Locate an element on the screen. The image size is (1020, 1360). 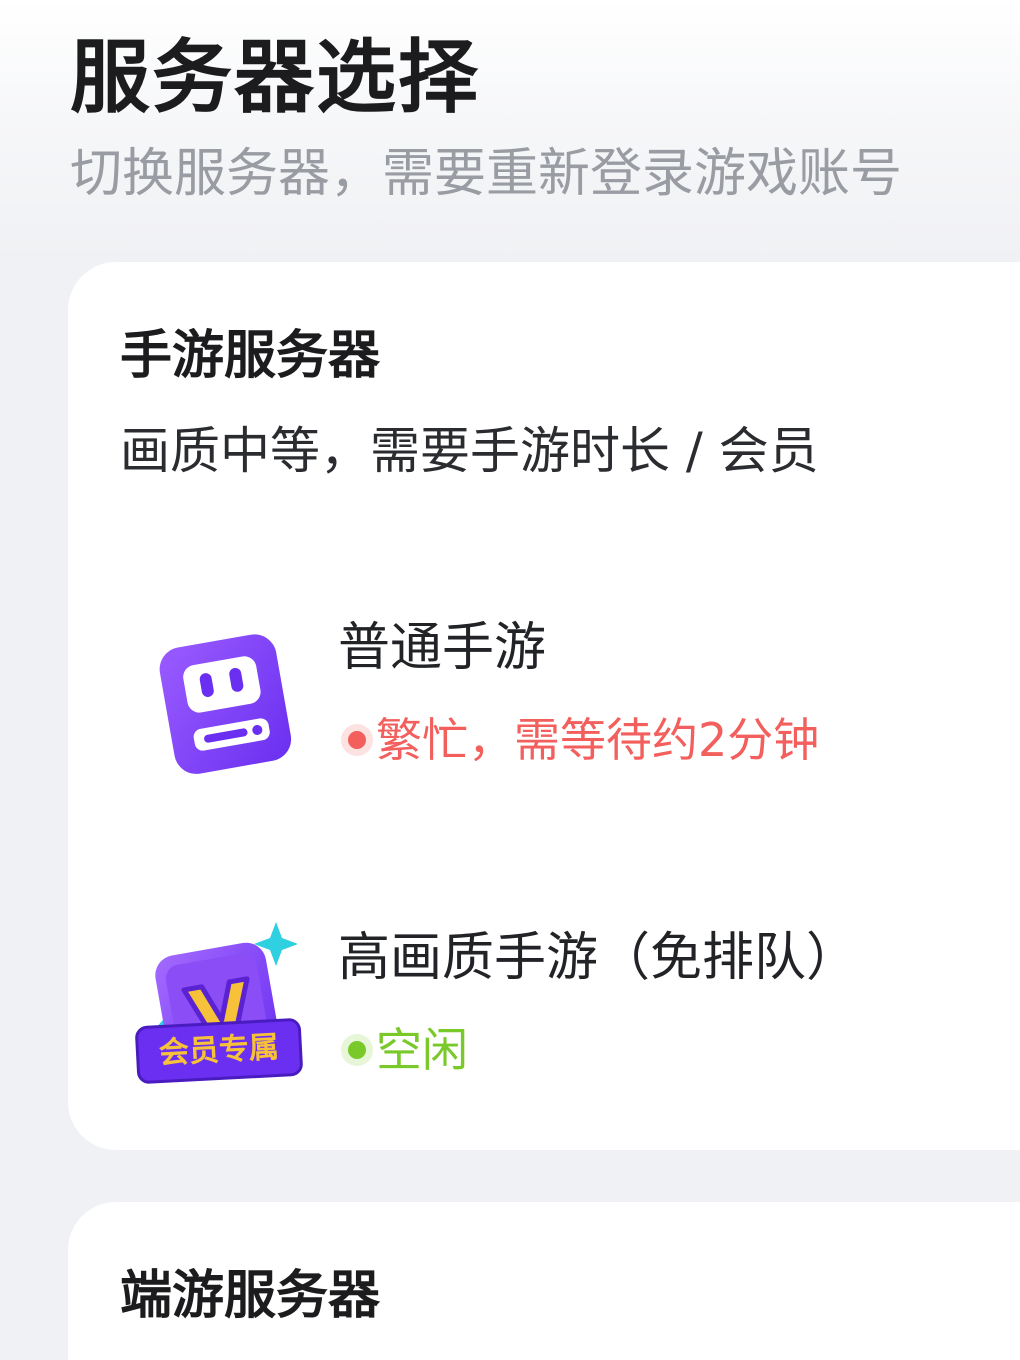
member-only-badge-label: 会员专属 is located at coordinates (219, 1050).